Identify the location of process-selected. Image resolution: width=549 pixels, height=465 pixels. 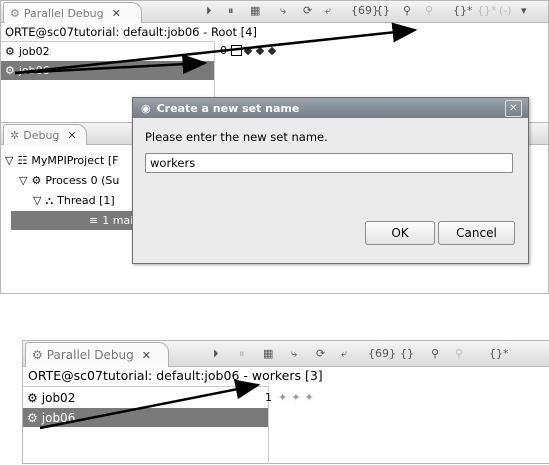
(236, 50).